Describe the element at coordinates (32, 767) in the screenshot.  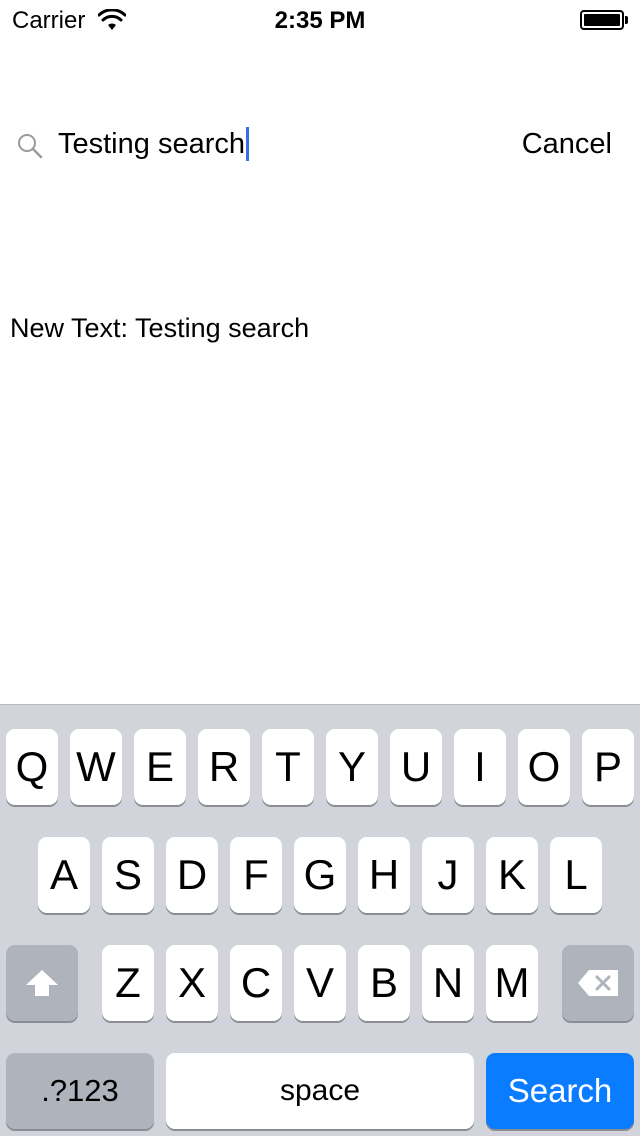
I see `key-q: Q` at that location.